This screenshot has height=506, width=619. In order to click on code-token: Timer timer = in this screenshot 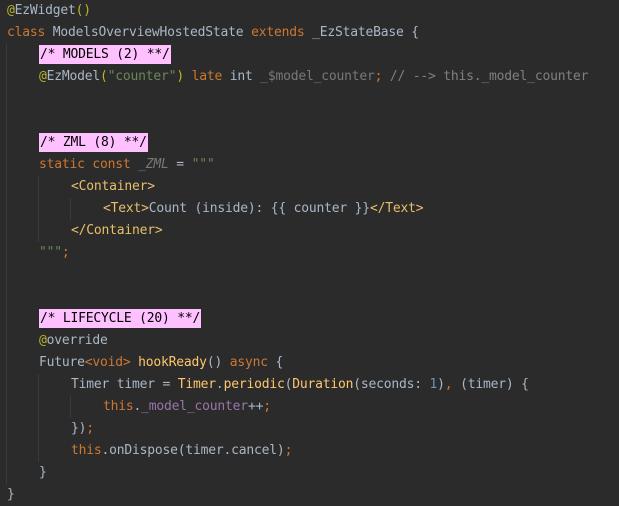, I will do `click(124, 384)`.